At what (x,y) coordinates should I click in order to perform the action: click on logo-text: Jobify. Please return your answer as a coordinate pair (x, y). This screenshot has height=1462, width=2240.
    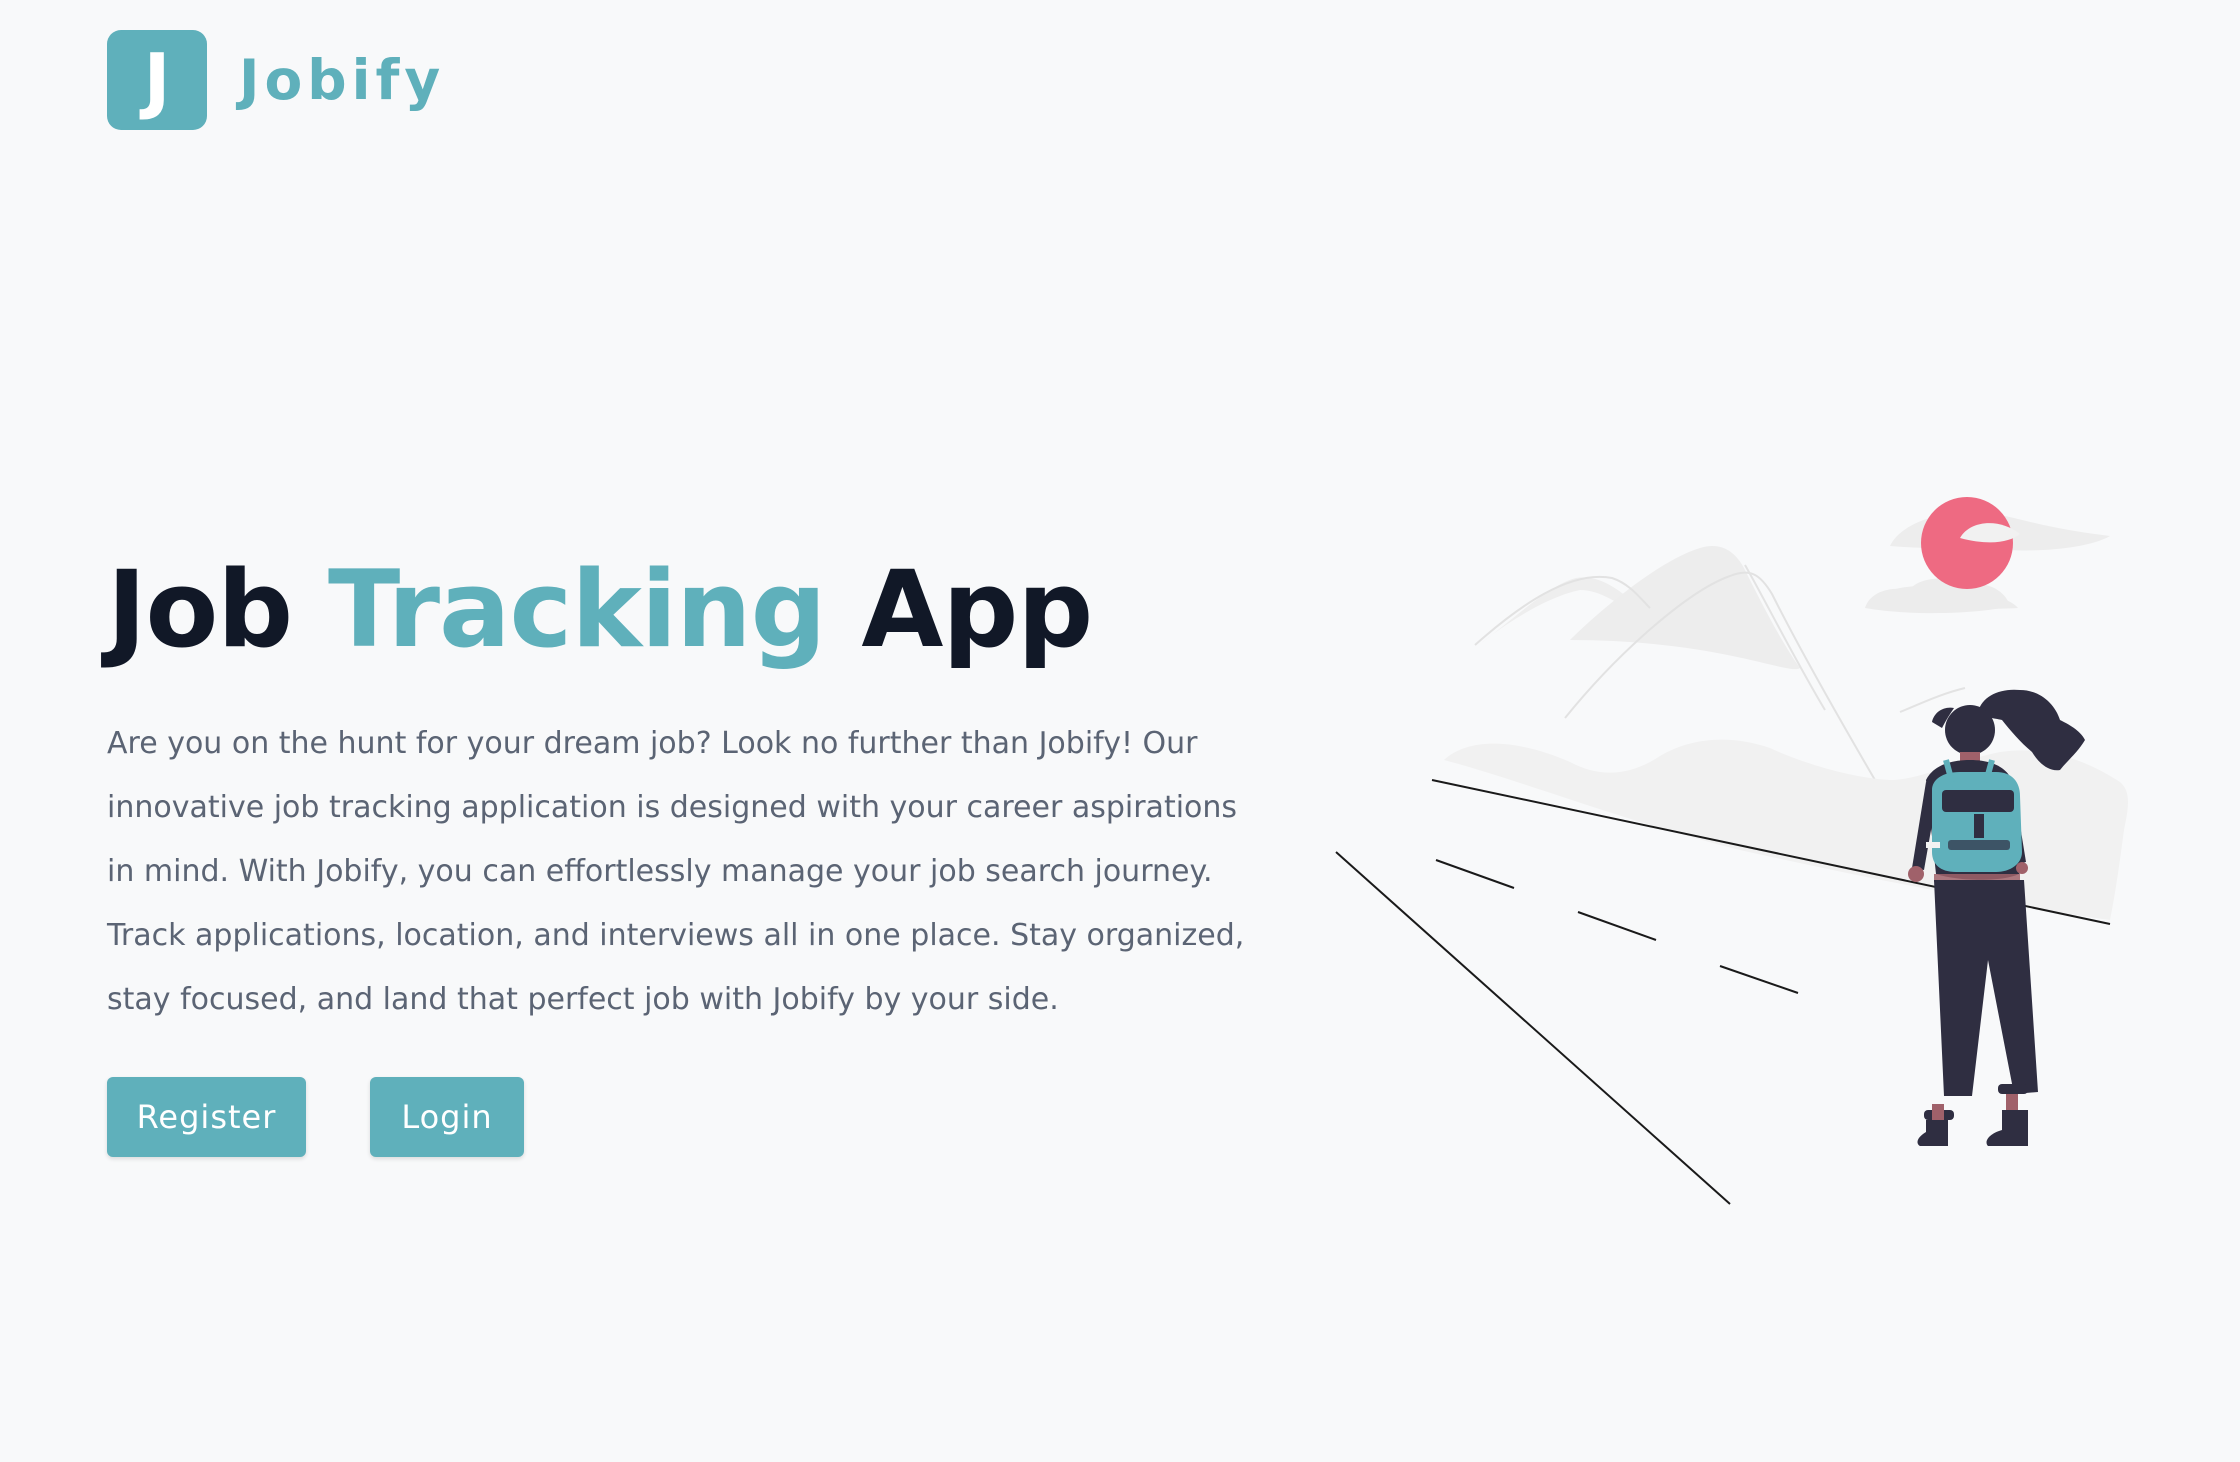
    Looking at the image, I should click on (342, 80).